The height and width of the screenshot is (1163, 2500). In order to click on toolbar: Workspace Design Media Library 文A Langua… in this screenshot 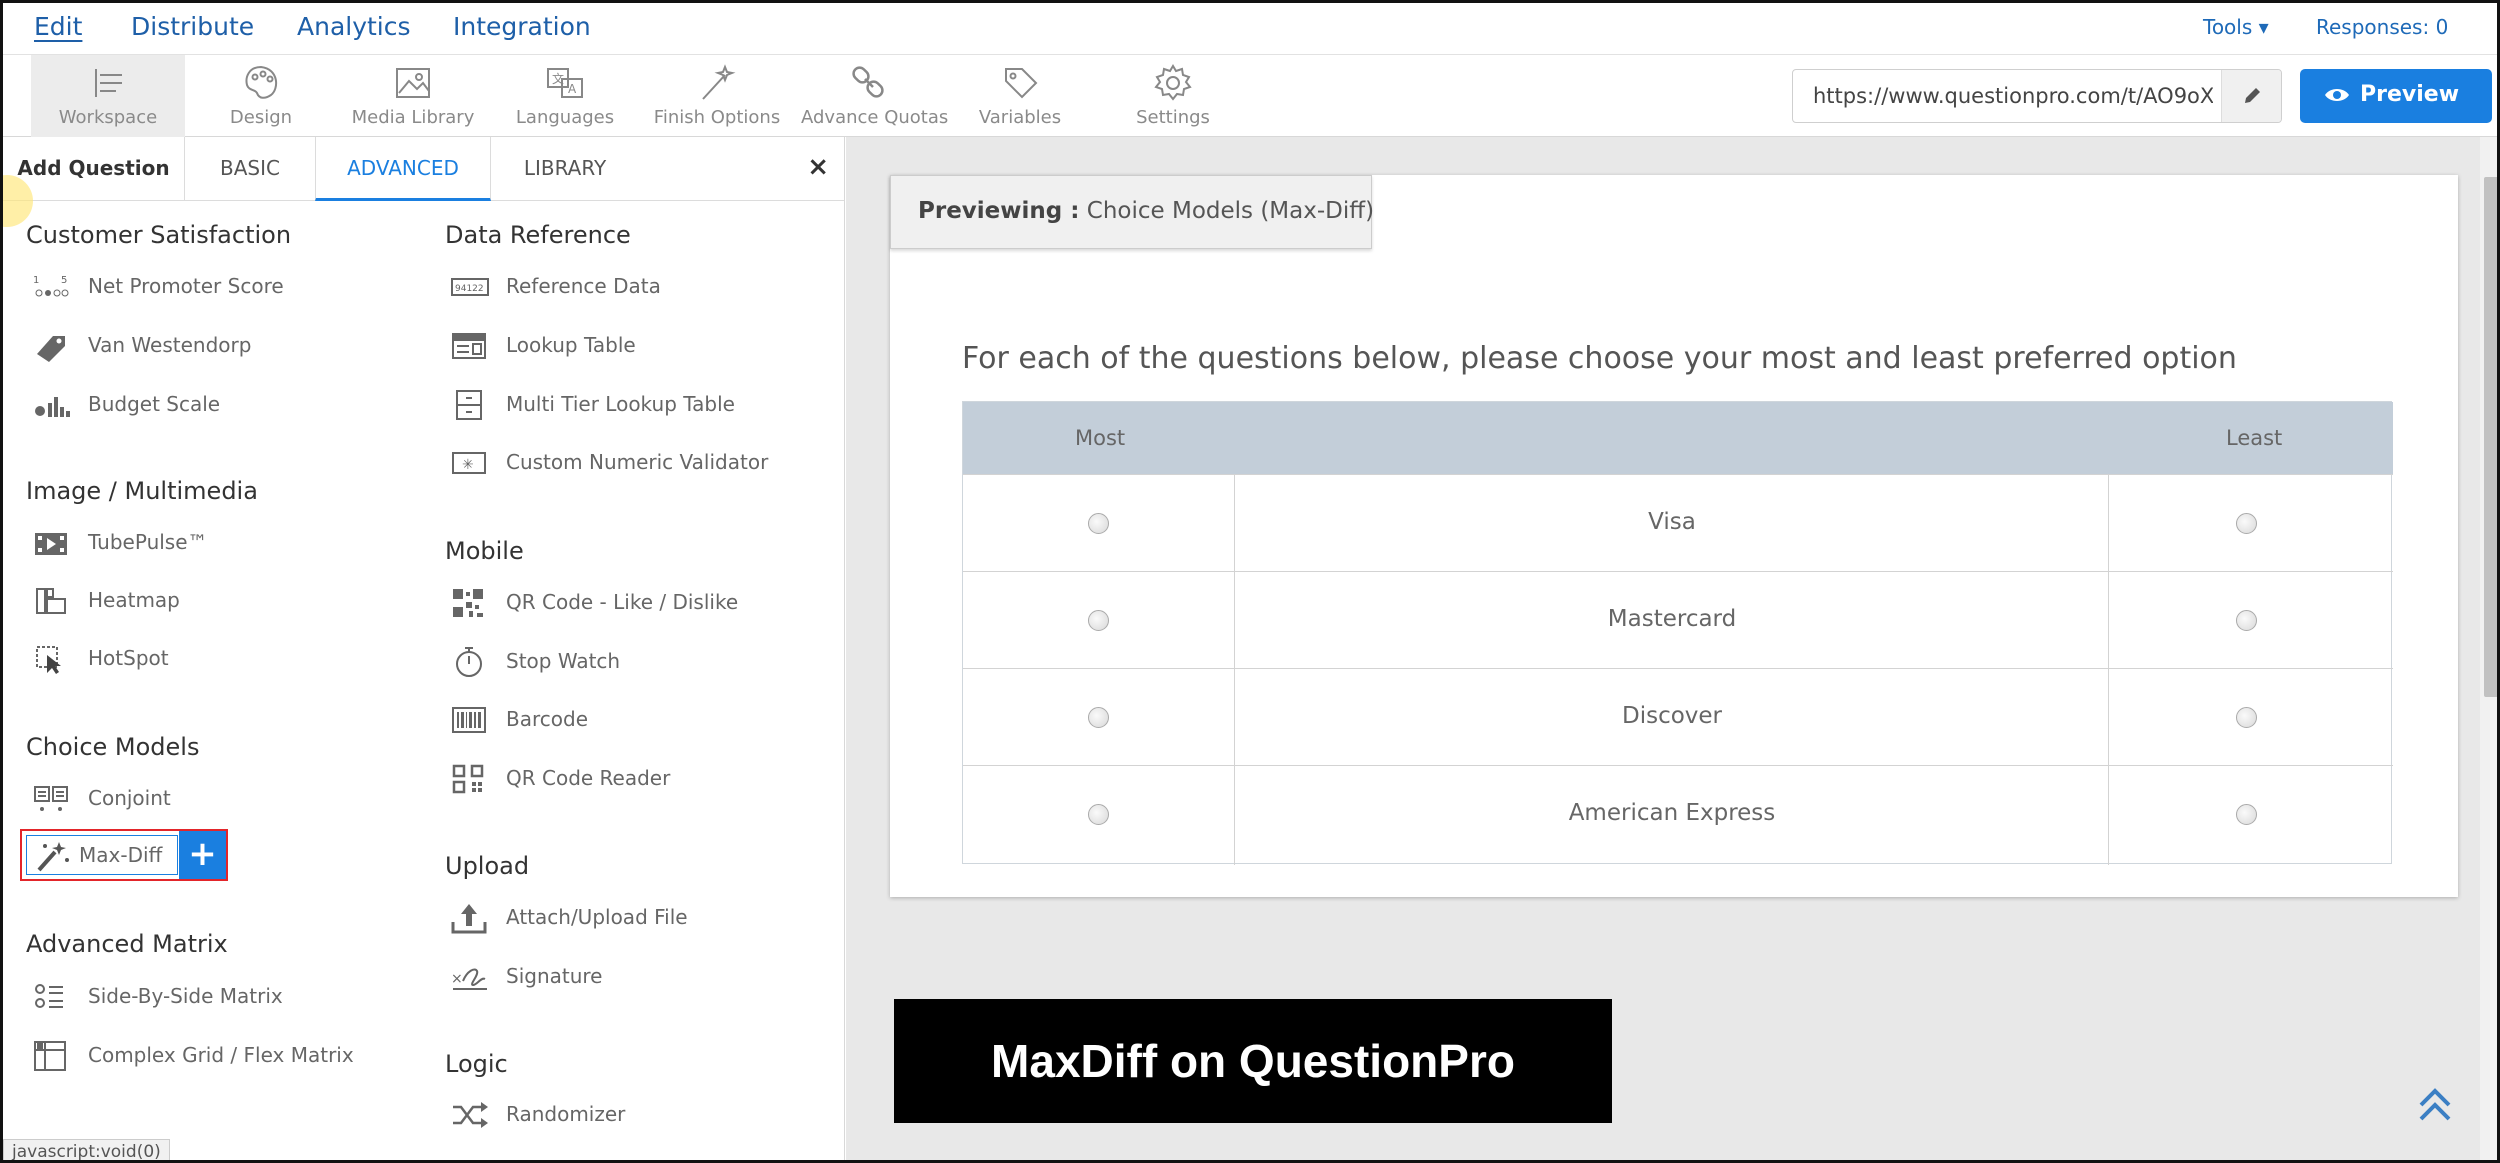, I will do `click(1250, 96)`.